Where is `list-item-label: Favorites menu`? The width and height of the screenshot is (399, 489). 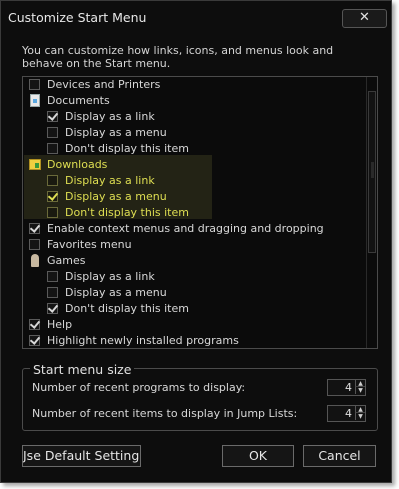
list-item-label: Favorites menu is located at coordinates (89, 244).